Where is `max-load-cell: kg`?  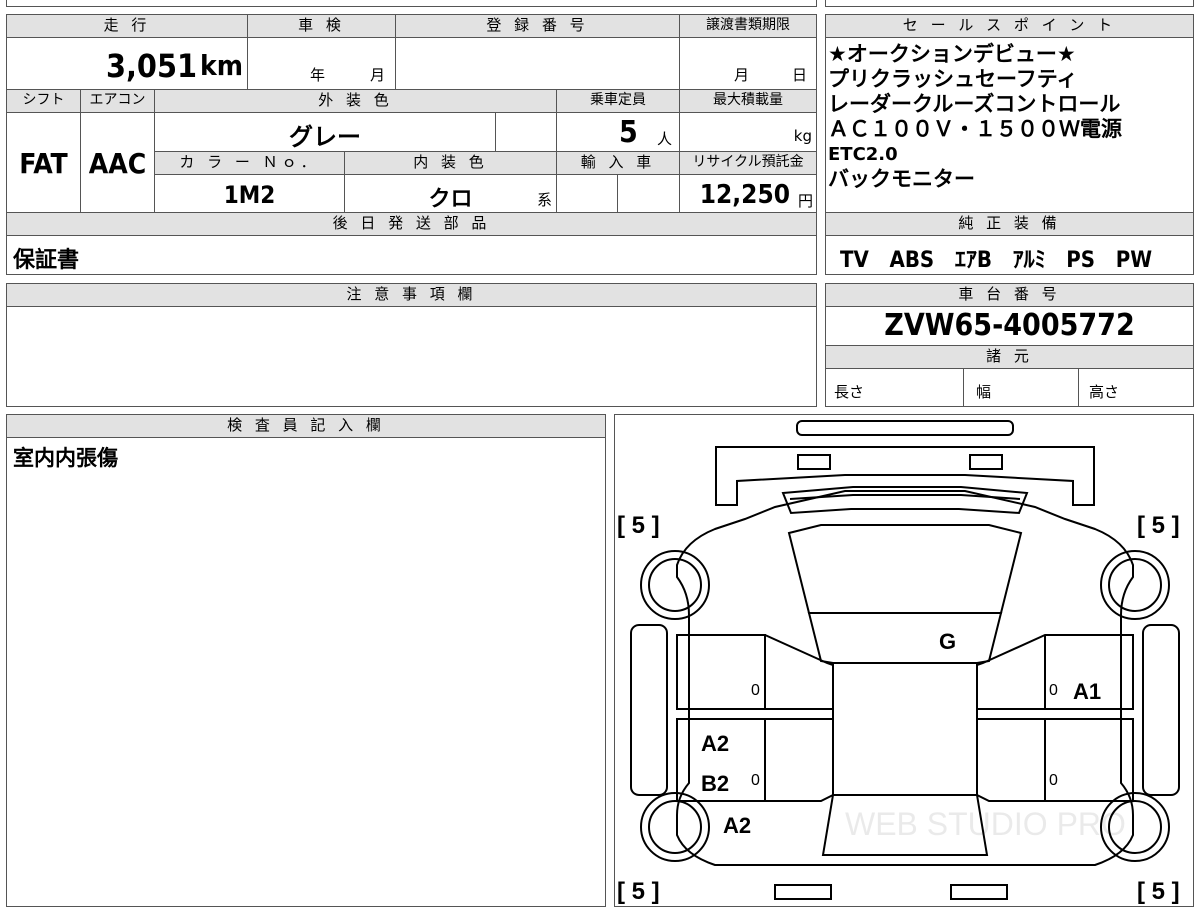 max-load-cell: kg is located at coordinates (748, 132).